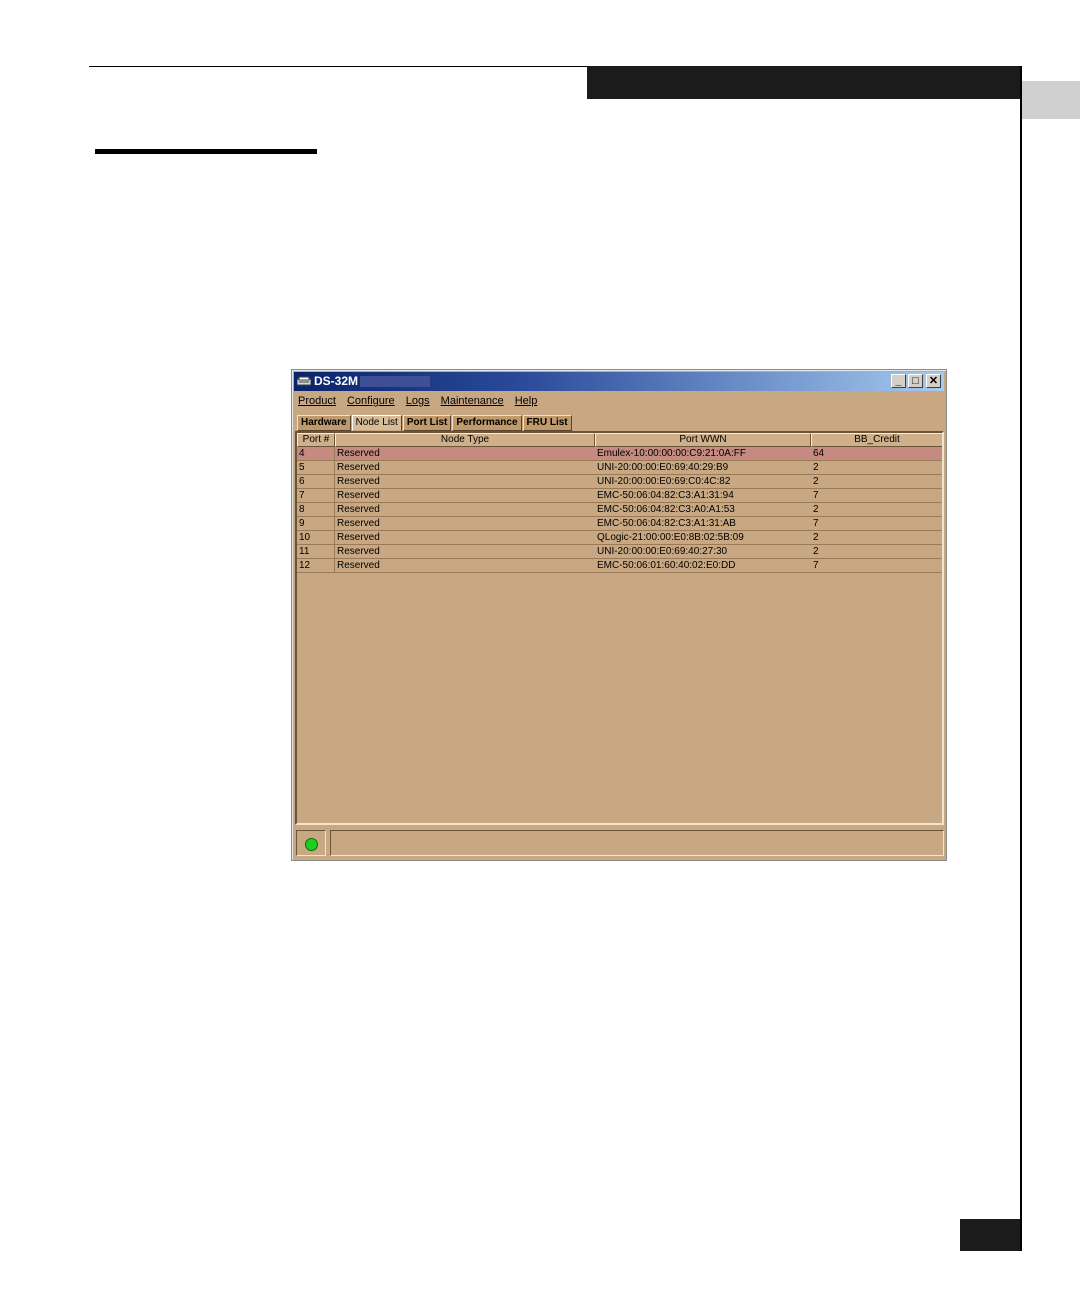  Describe the element at coordinates (637, 843) in the screenshot. I see `status-message` at that location.